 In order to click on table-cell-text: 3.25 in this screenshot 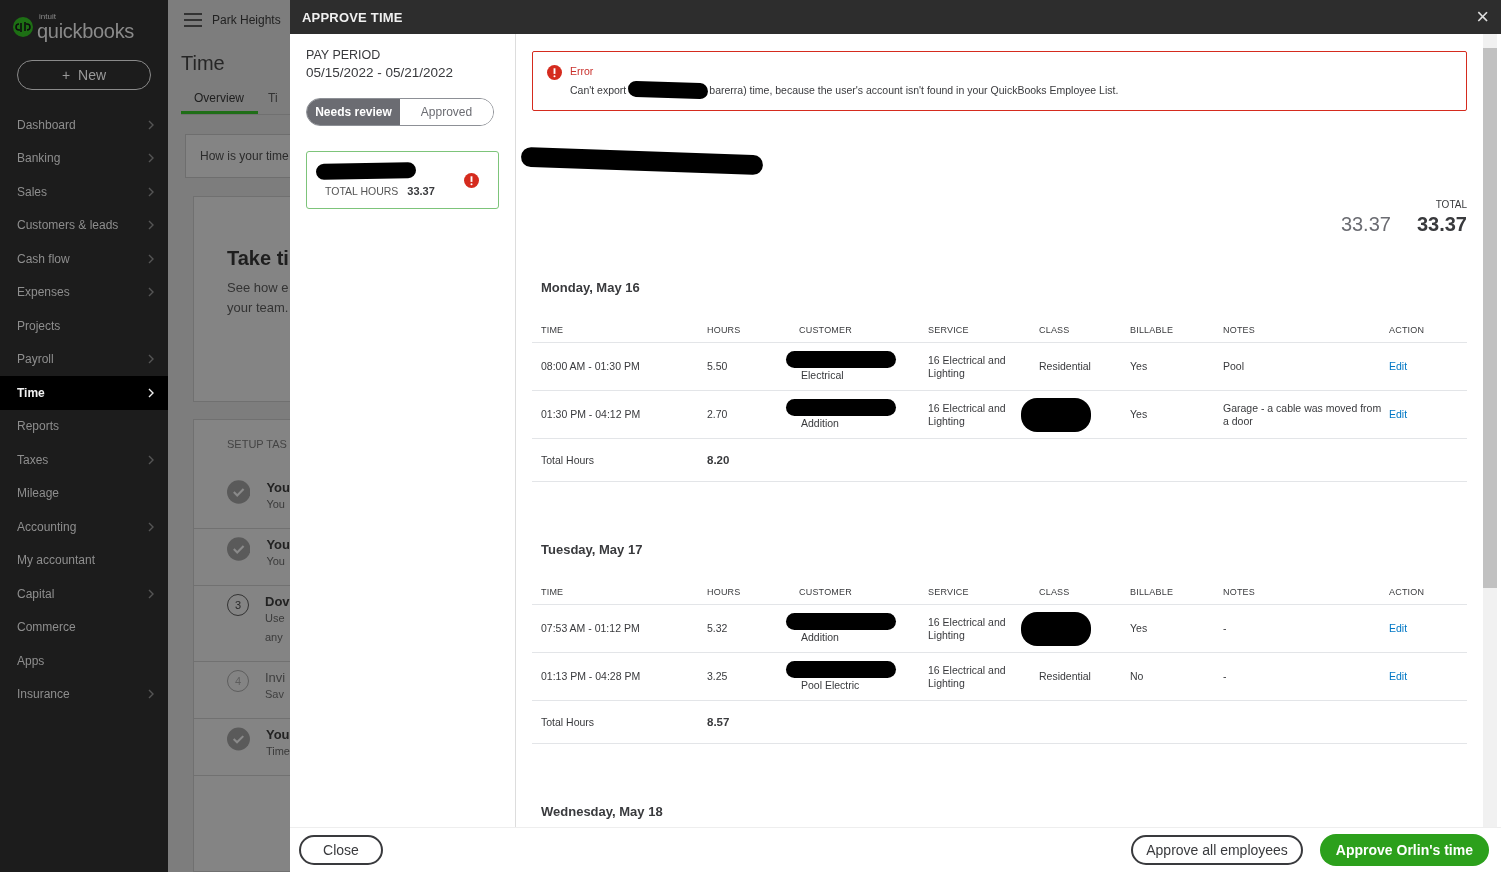, I will do `click(718, 676)`.